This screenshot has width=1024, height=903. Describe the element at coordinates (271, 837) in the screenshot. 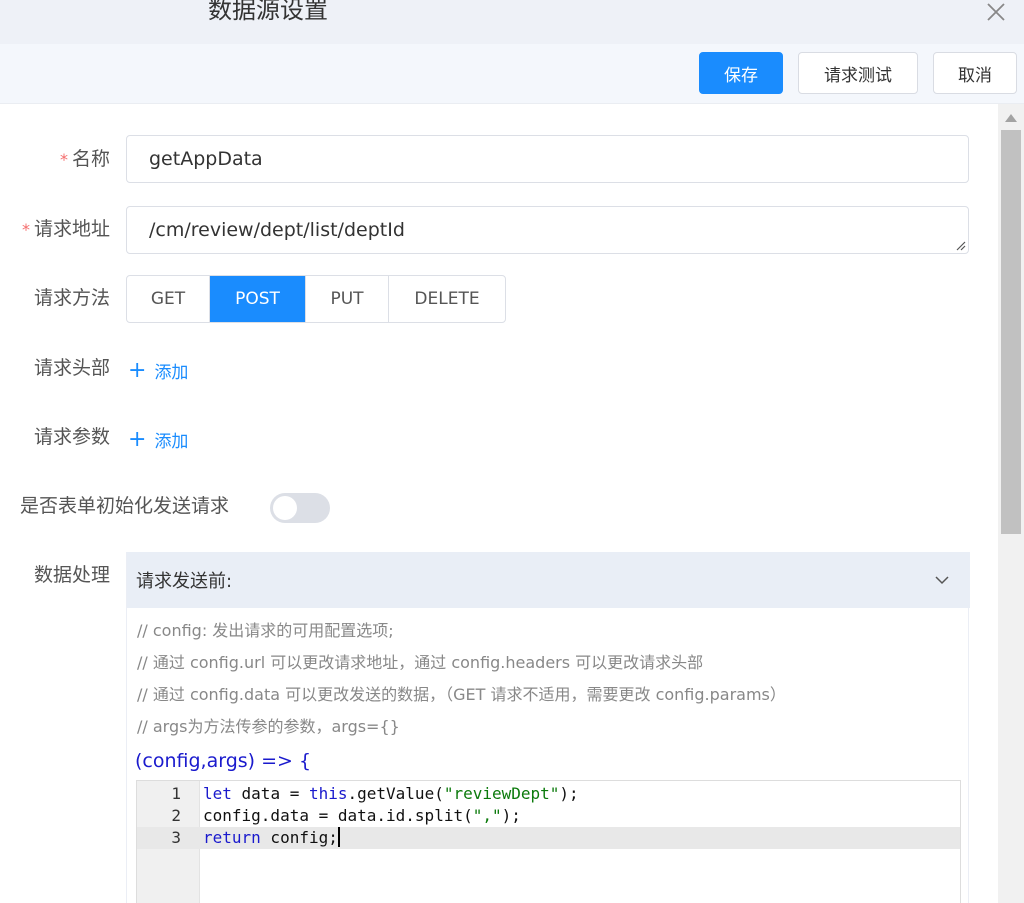

I see `code-line-3: return config;` at that location.